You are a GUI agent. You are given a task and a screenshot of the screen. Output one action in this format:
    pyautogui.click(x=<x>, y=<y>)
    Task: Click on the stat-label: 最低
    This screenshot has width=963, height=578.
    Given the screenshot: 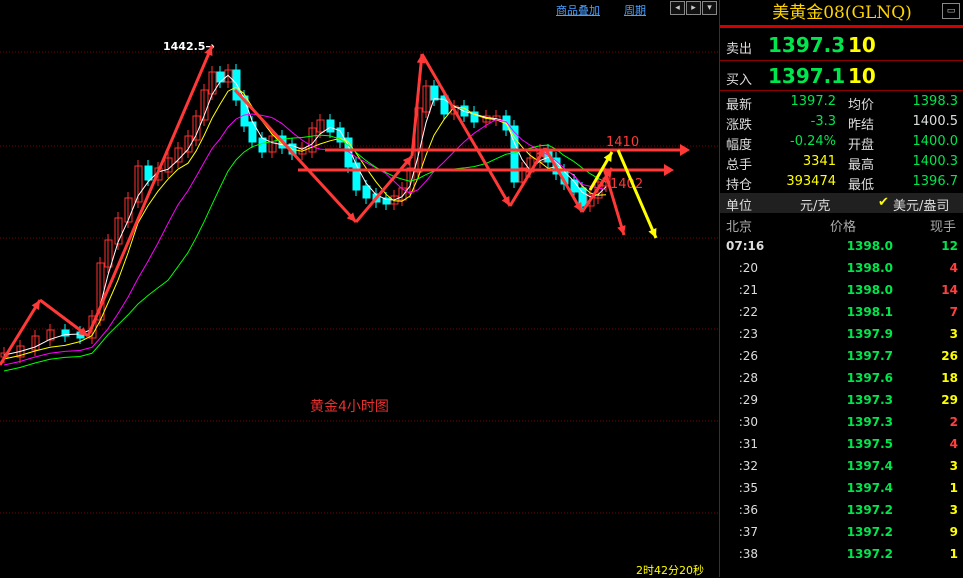 What is the action you would take?
    pyautogui.click(x=861, y=185)
    